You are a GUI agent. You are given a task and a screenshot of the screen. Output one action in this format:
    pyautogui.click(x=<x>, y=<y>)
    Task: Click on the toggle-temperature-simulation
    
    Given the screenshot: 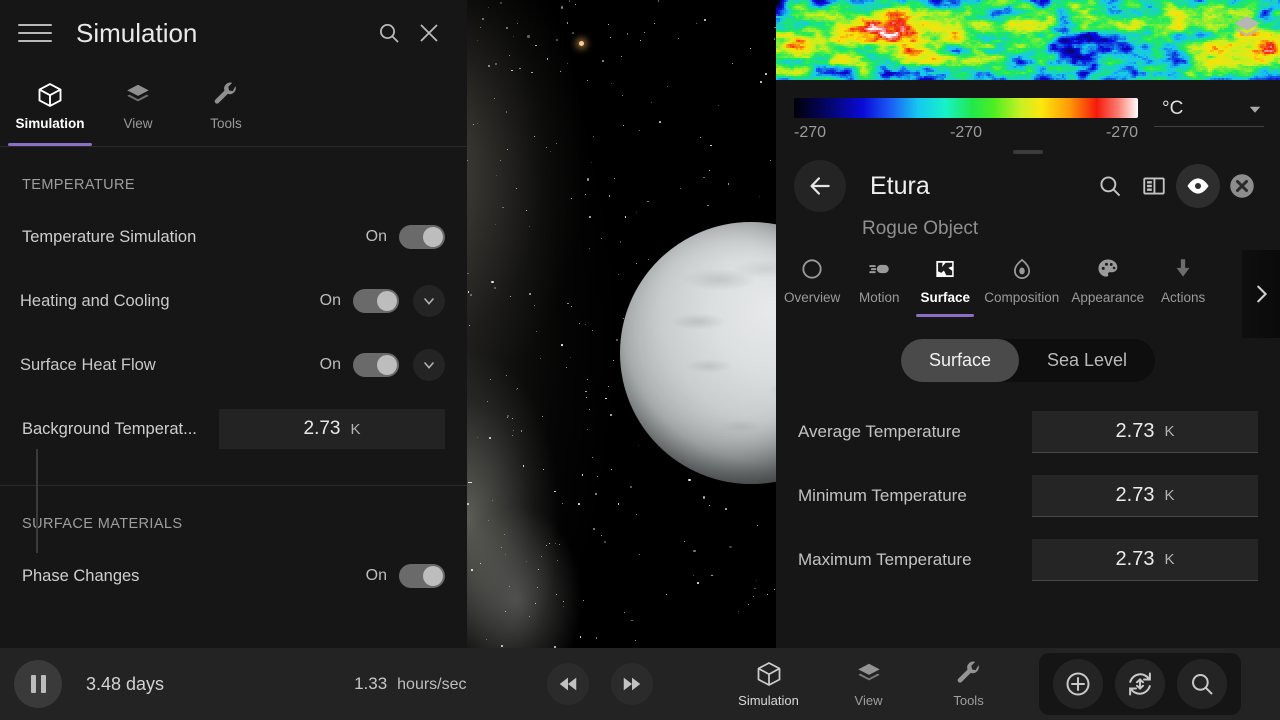 What is the action you would take?
    pyautogui.click(x=422, y=237)
    